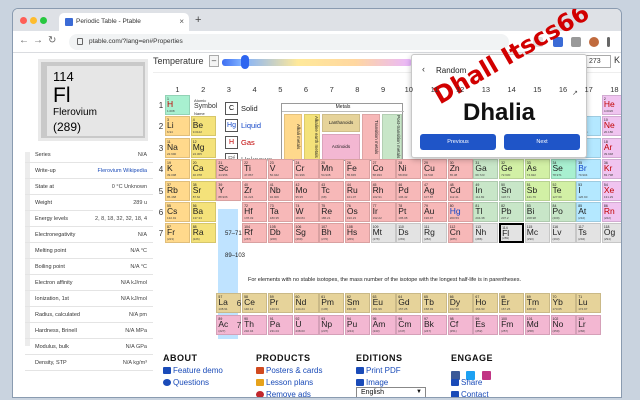 Image resolution: width=640 pixels, height=400 pixels. I want to click on element-ra: 88 Ra (226), so click(203, 233).